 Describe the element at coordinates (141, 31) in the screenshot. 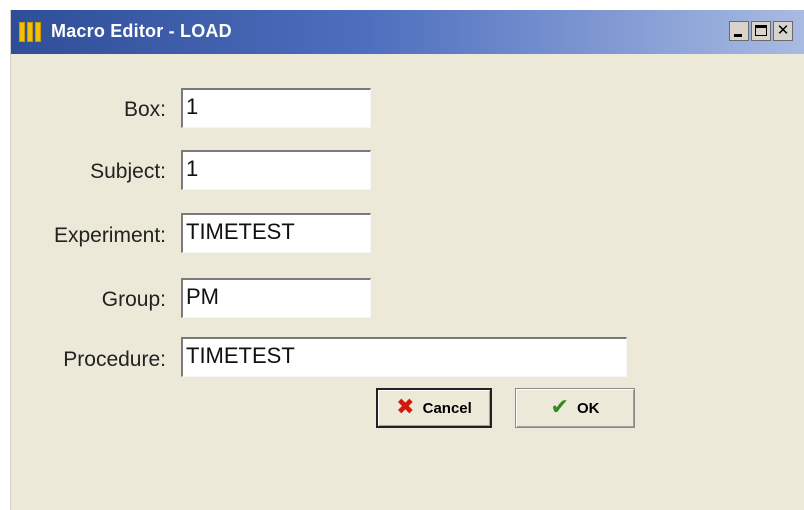

I see `window-title: Macro Editor - LOAD` at that location.